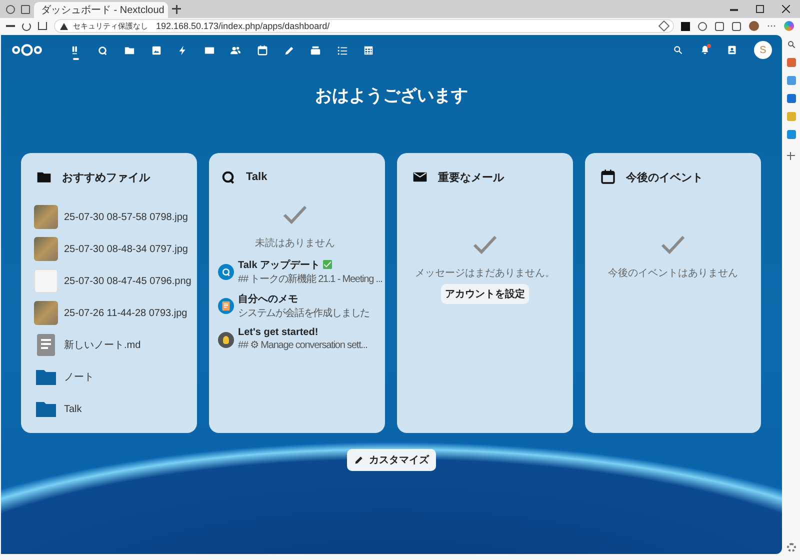 This screenshot has width=800, height=560. I want to click on bell-icon, so click(705, 50).